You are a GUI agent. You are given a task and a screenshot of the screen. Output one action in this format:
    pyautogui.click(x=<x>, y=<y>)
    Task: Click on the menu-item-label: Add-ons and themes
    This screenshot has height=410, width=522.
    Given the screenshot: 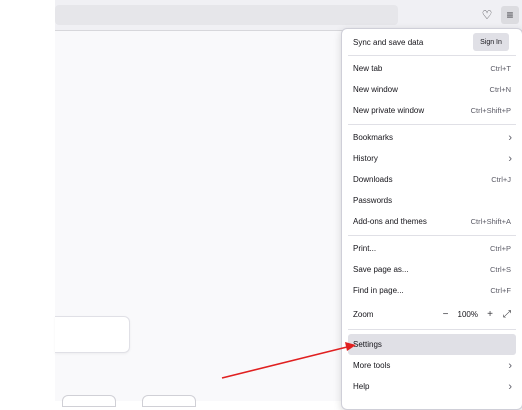 What is the action you would take?
    pyautogui.click(x=390, y=221)
    